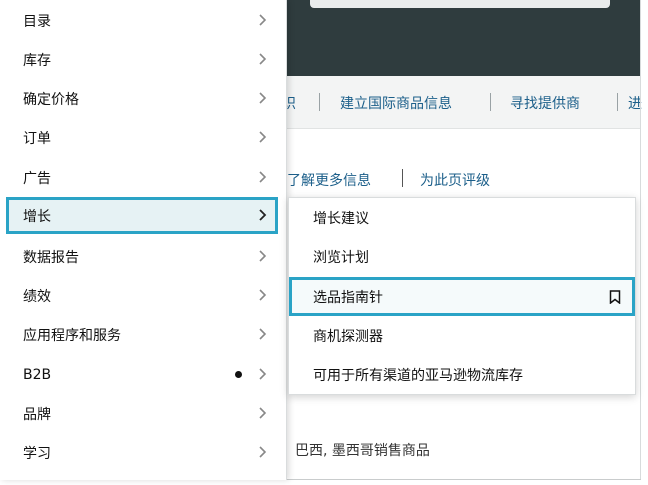  Describe the element at coordinates (142, 334) in the screenshot. I see `menu-item-apps-services: 应用程序和服务` at that location.